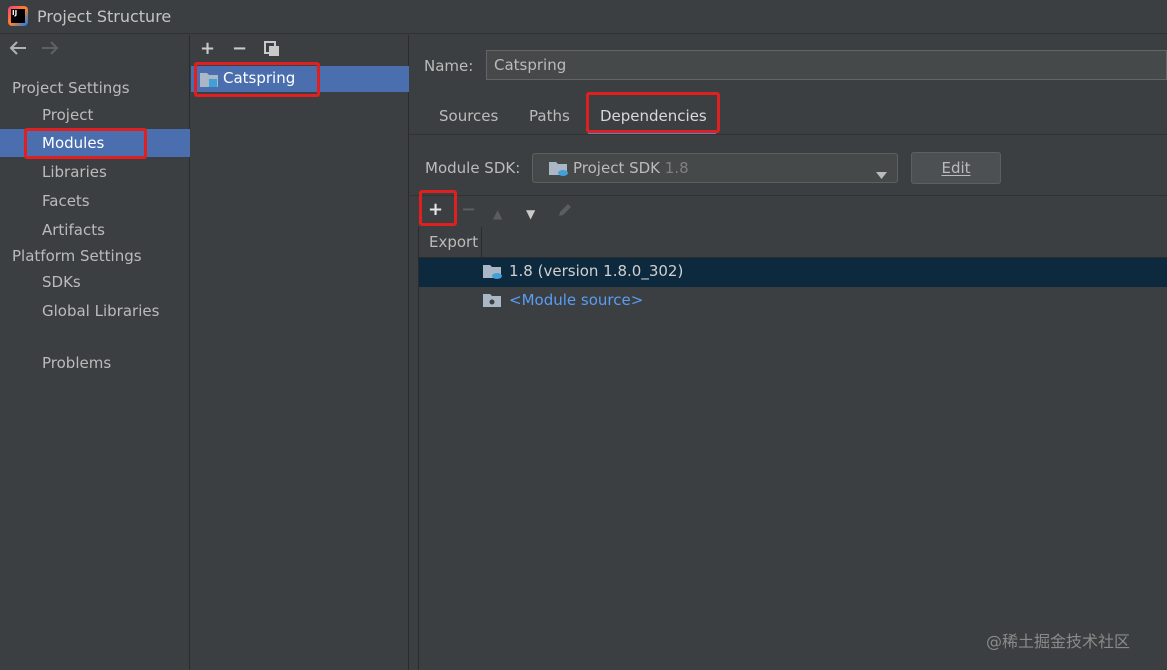 Image resolution: width=1167 pixels, height=670 pixels. I want to click on name-label: Name:, so click(449, 66).